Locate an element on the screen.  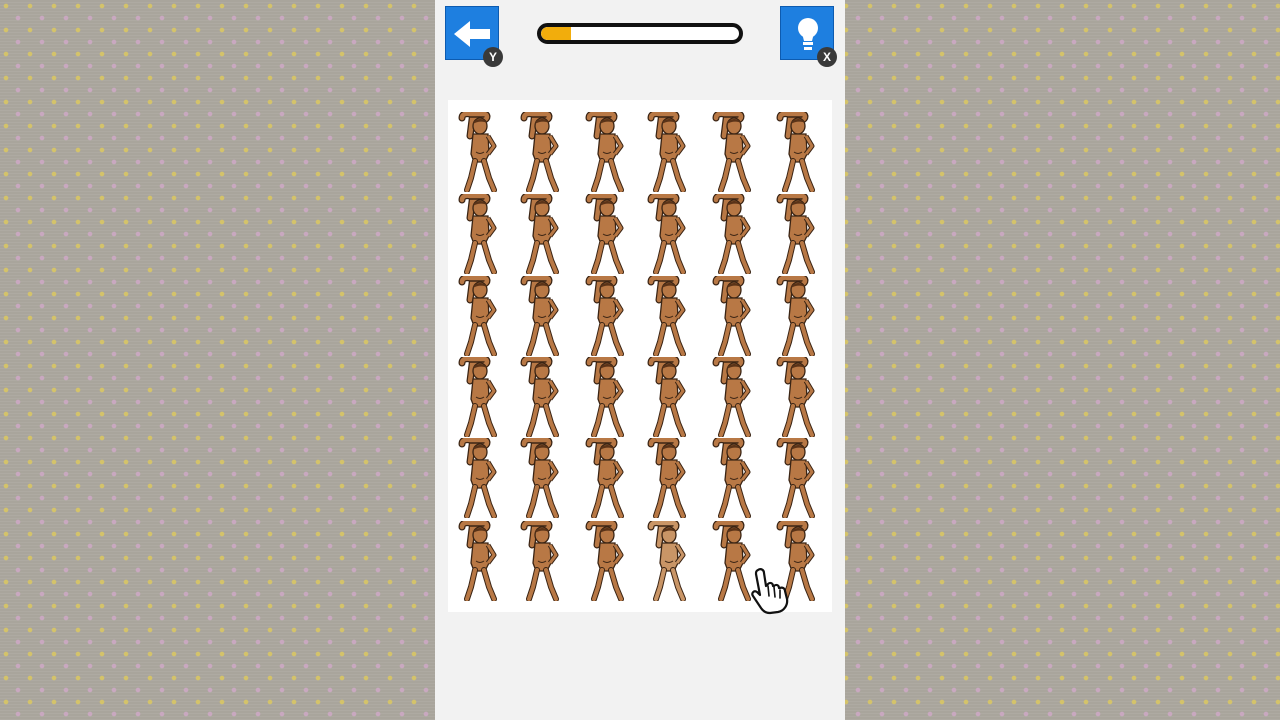
controller-y-badge: Y is located at coordinates (493, 57).